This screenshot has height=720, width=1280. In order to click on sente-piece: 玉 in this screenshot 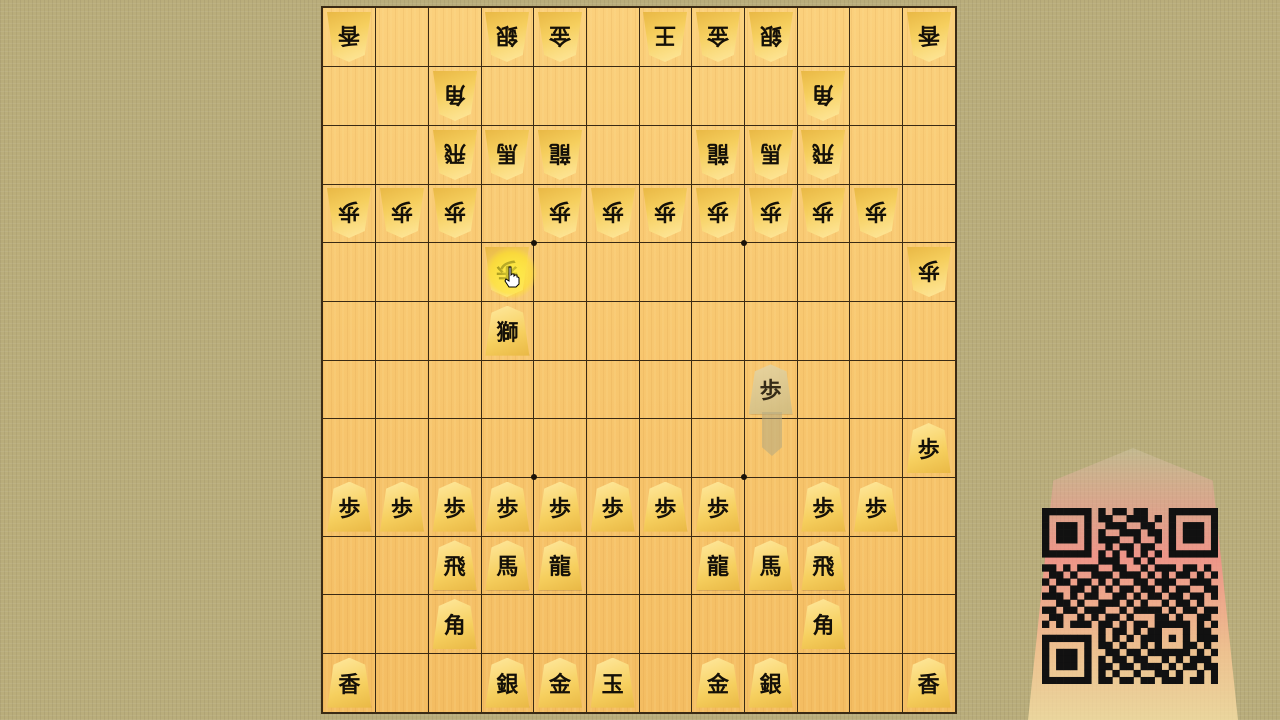, I will do `click(612, 682)`.